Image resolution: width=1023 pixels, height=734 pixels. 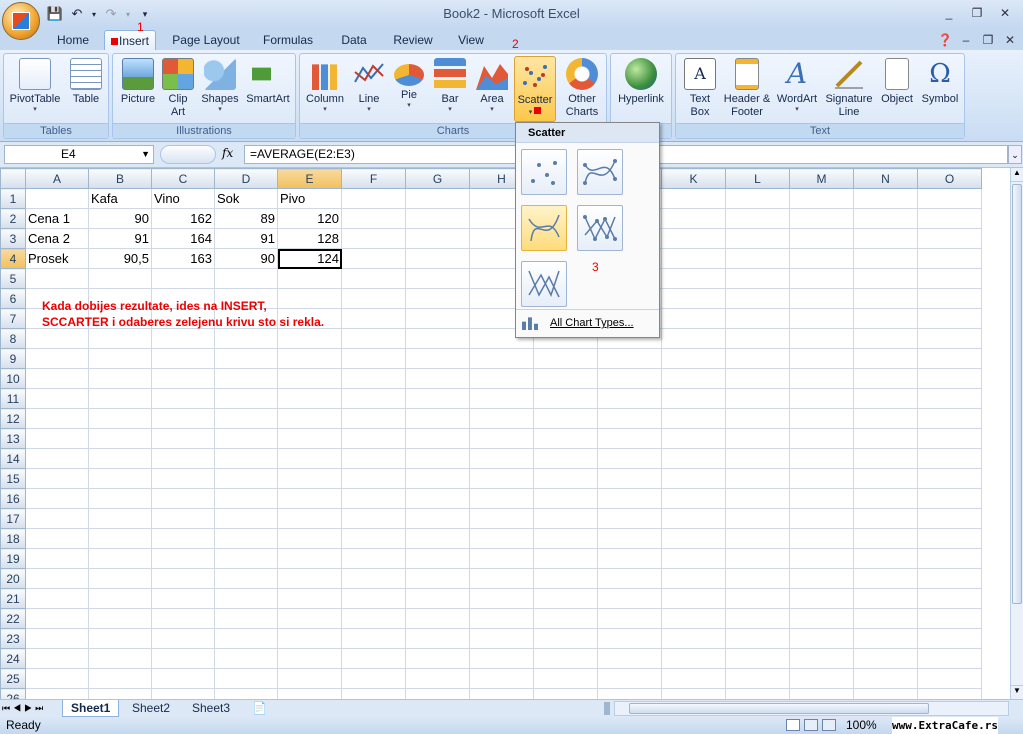 What do you see at coordinates (206, 40) in the screenshot?
I see `tab-page-layout: Page Layout` at bounding box center [206, 40].